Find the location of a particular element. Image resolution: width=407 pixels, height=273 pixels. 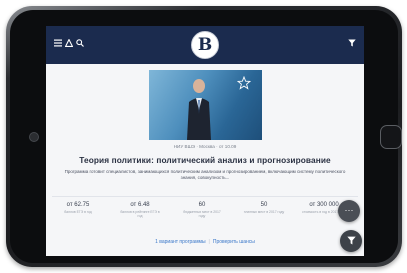

stat-value: от 62.75 is located at coordinates (78, 205).